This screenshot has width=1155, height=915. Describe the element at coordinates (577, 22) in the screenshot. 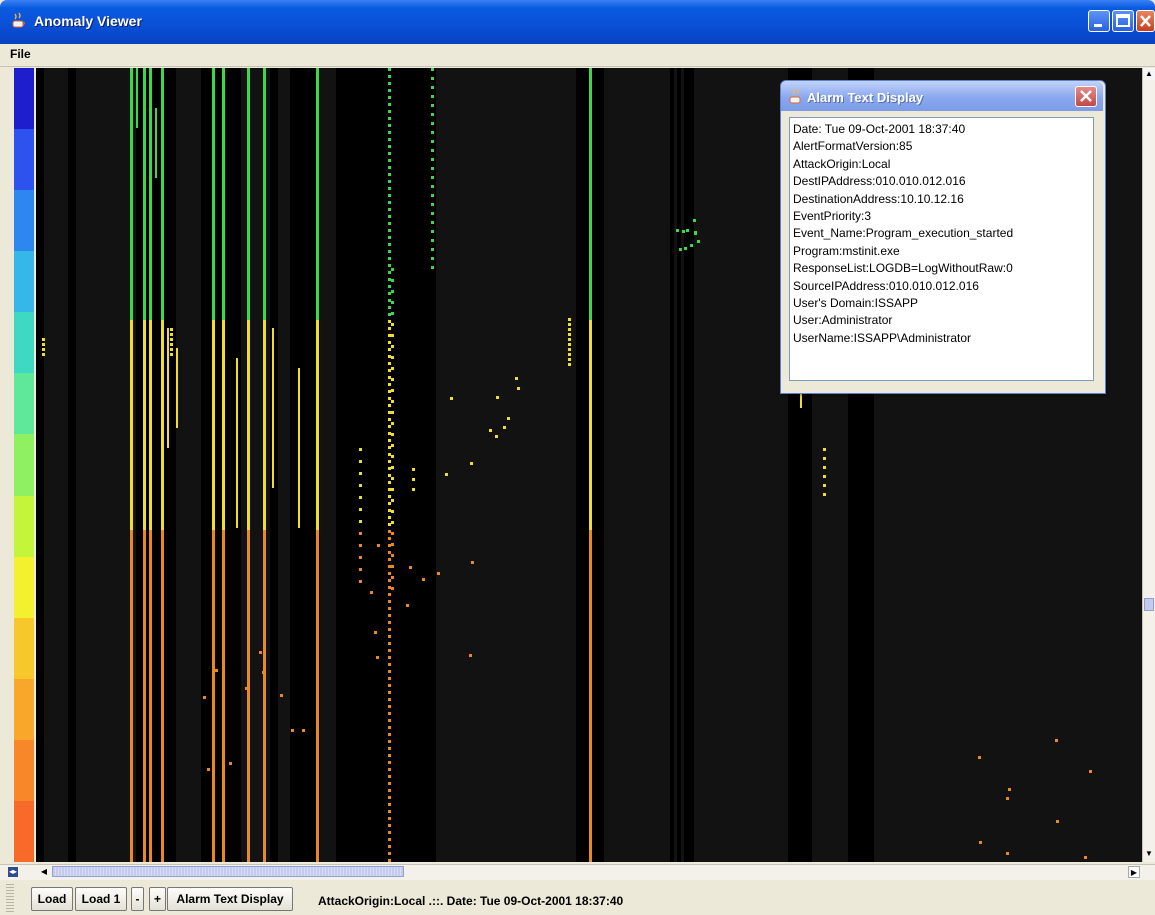

I see `title-bar: Anomaly Viewer` at that location.